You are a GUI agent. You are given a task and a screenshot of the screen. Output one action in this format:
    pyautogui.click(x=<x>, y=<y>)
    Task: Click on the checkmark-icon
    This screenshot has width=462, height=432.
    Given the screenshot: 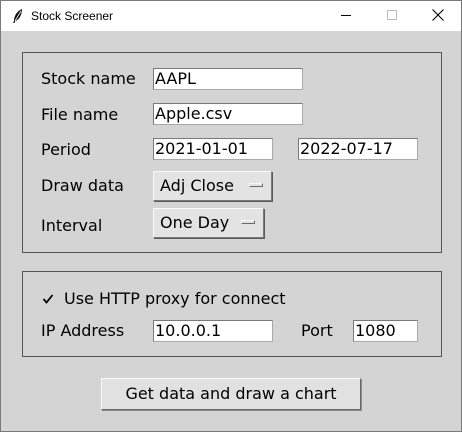 What is the action you would take?
    pyautogui.click(x=48, y=299)
    